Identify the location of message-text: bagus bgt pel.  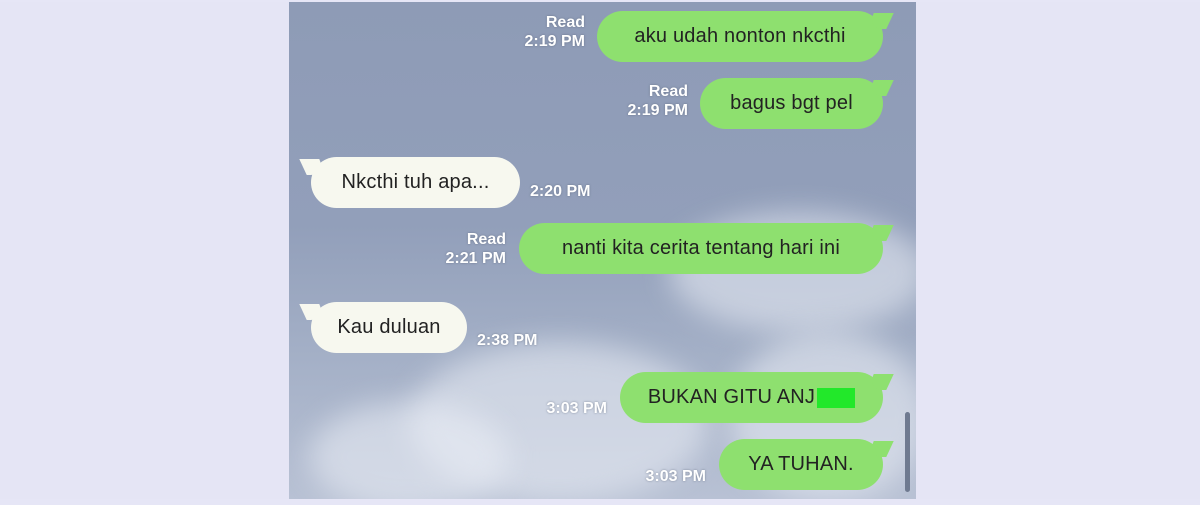
(791, 103).